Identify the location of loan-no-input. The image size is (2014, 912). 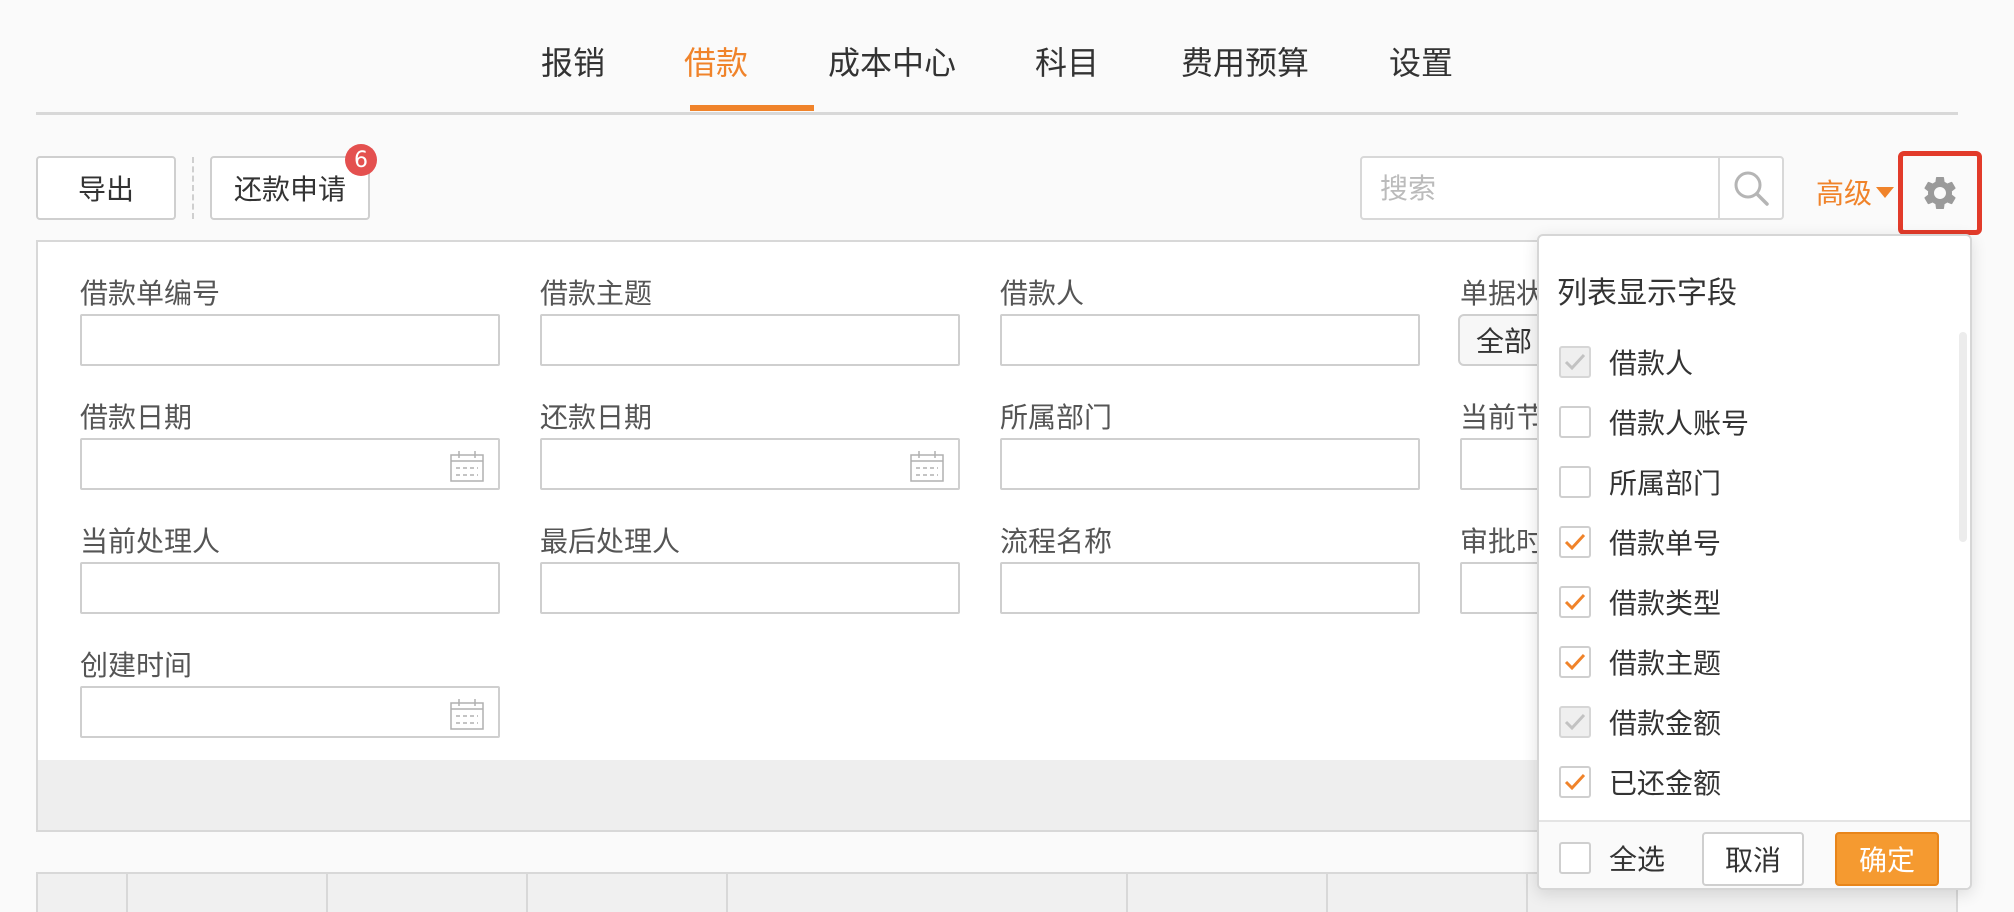
(290, 340).